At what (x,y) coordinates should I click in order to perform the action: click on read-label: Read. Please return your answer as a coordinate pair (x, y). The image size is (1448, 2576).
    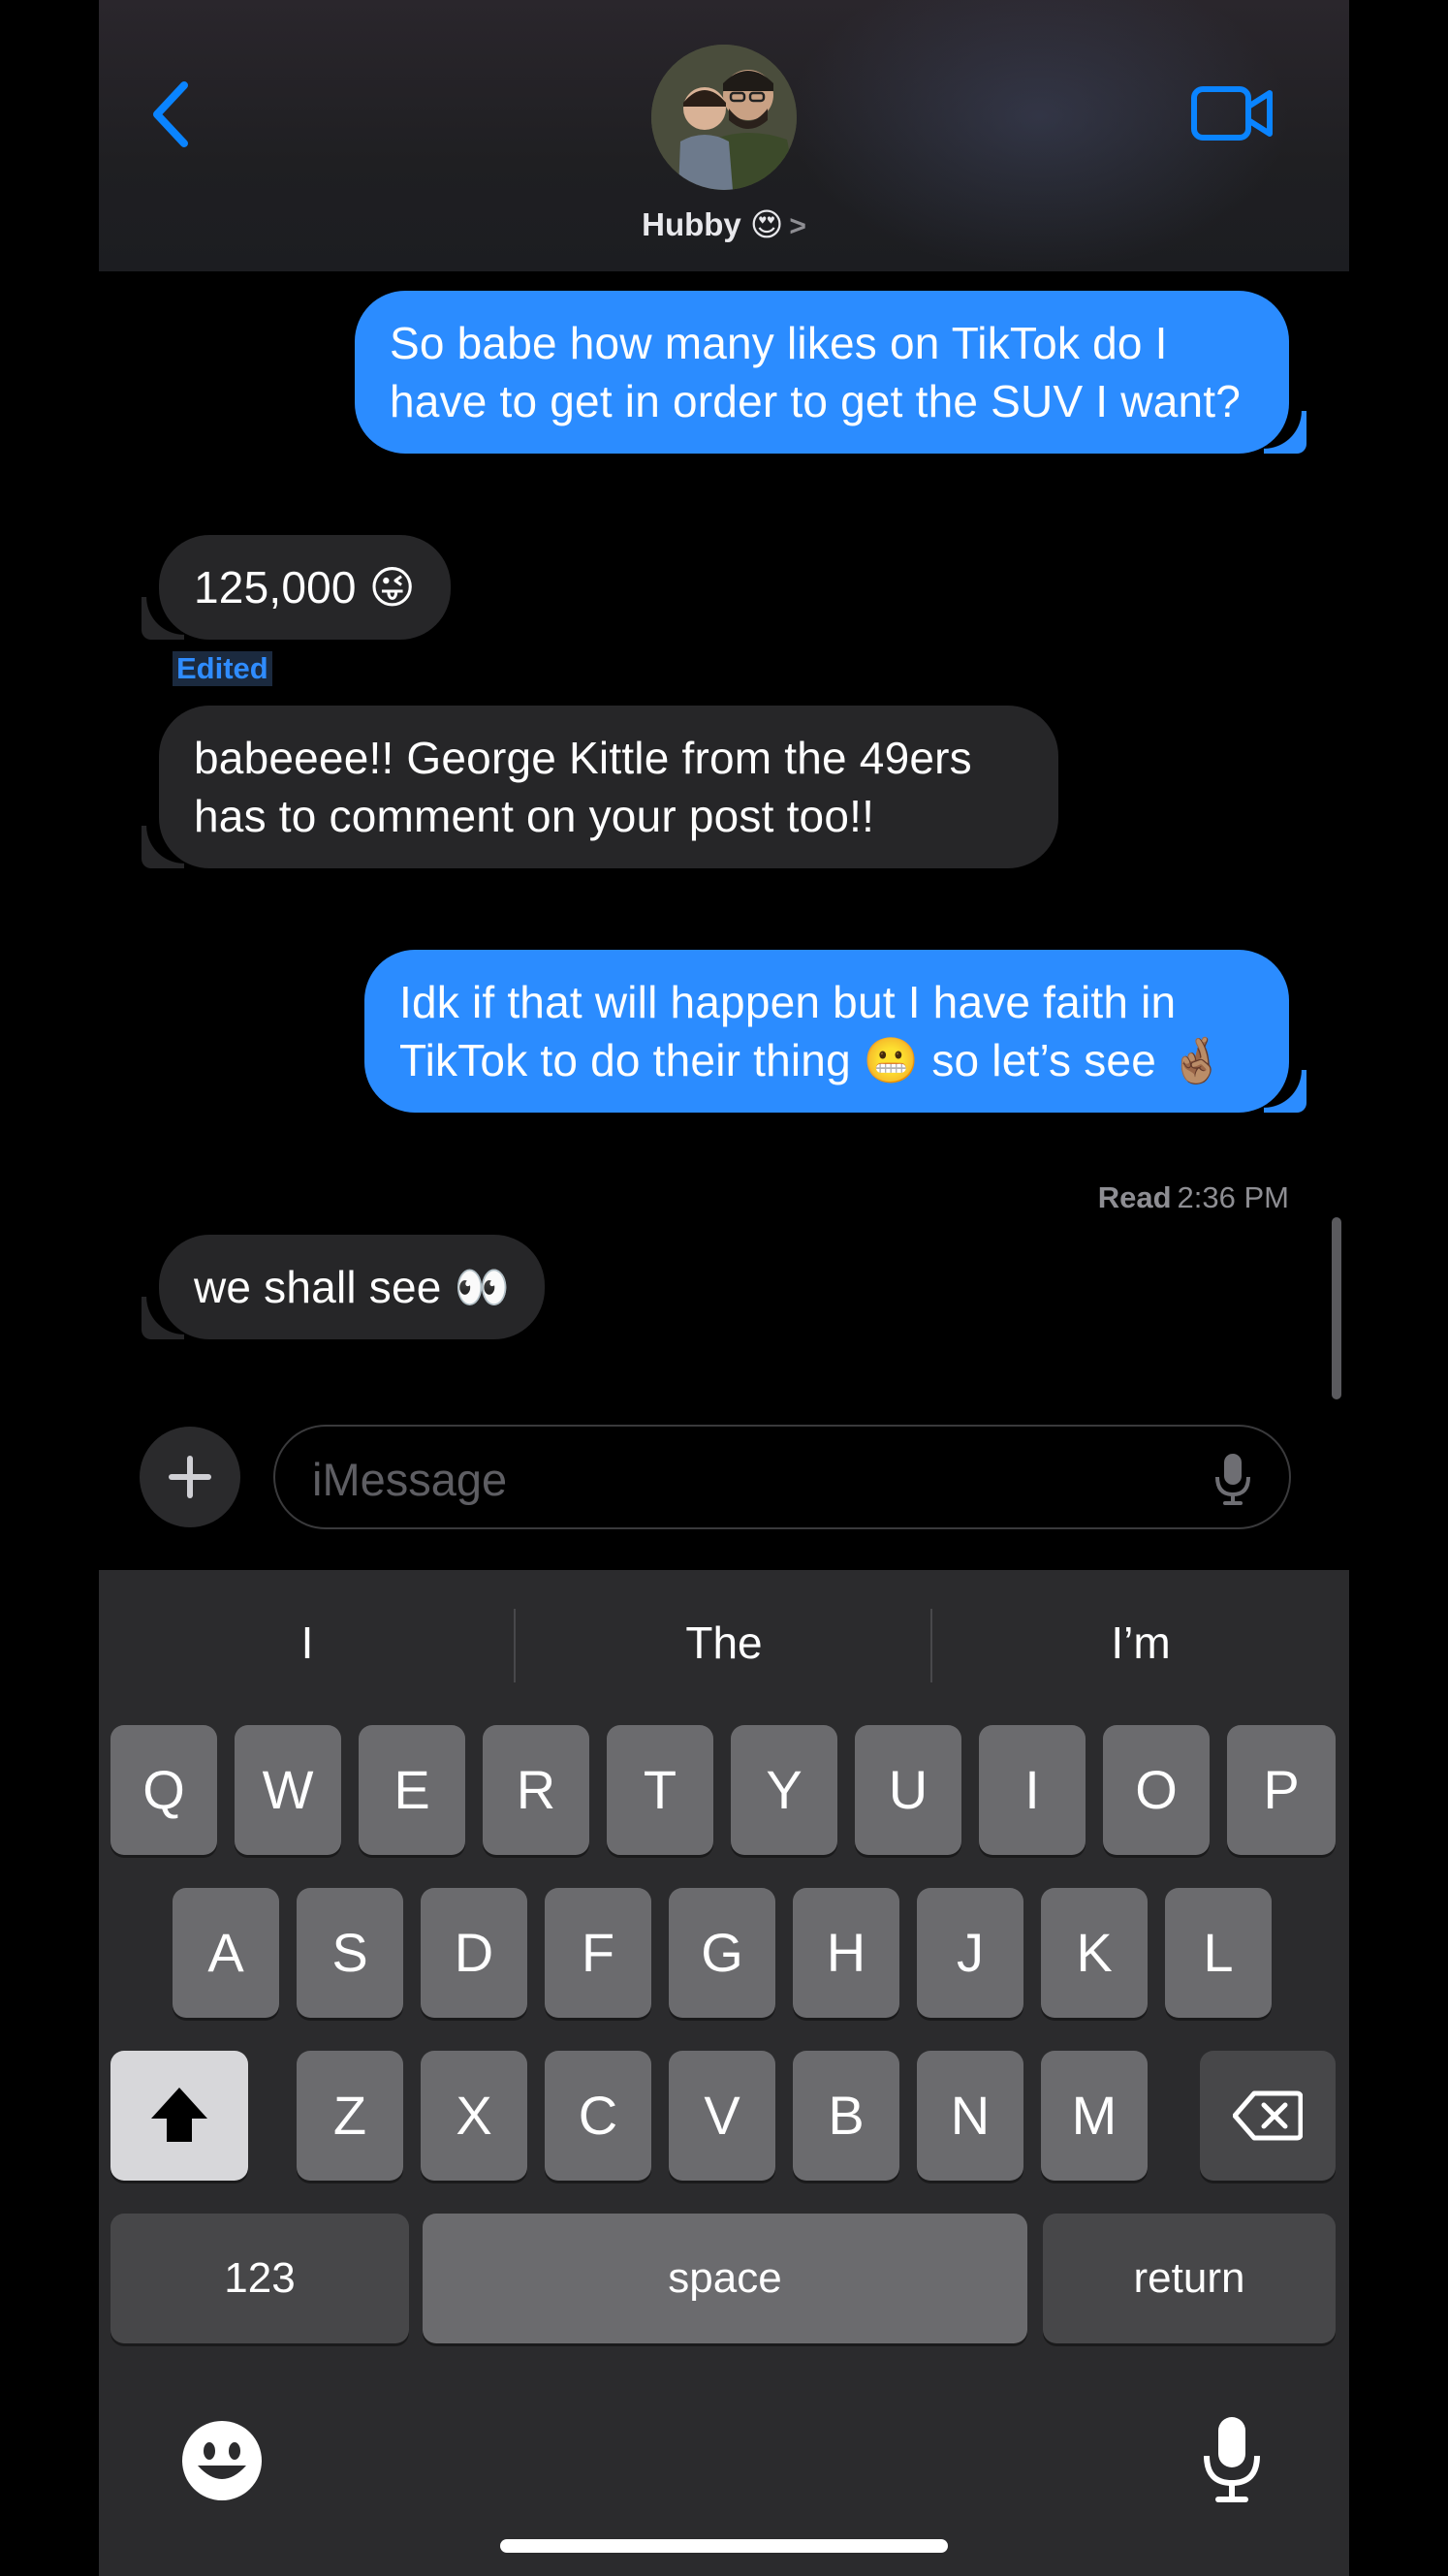
    Looking at the image, I should click on (1134, 1197).